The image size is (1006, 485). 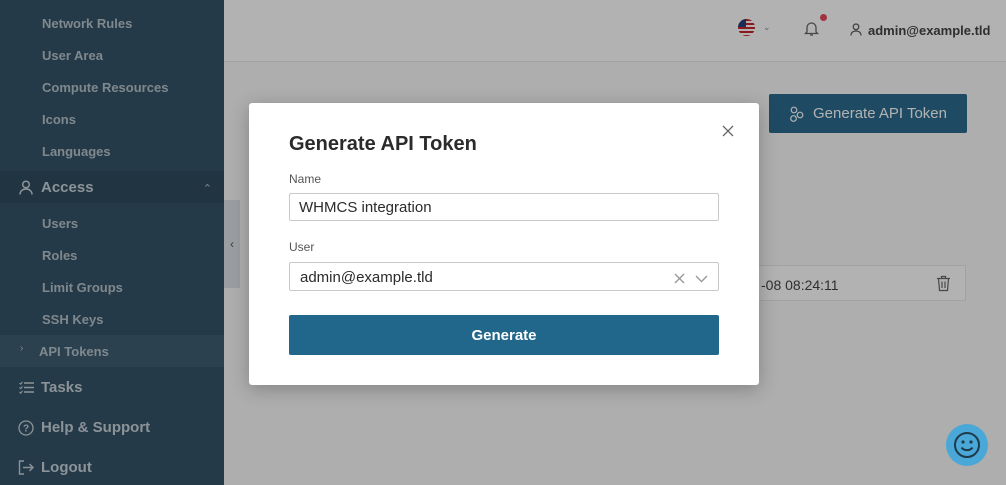 What do you see at coordinates (366, 277) in the screenshot?
I see `user-select-value: admin@example.tld` at bounding box center [366, 277].